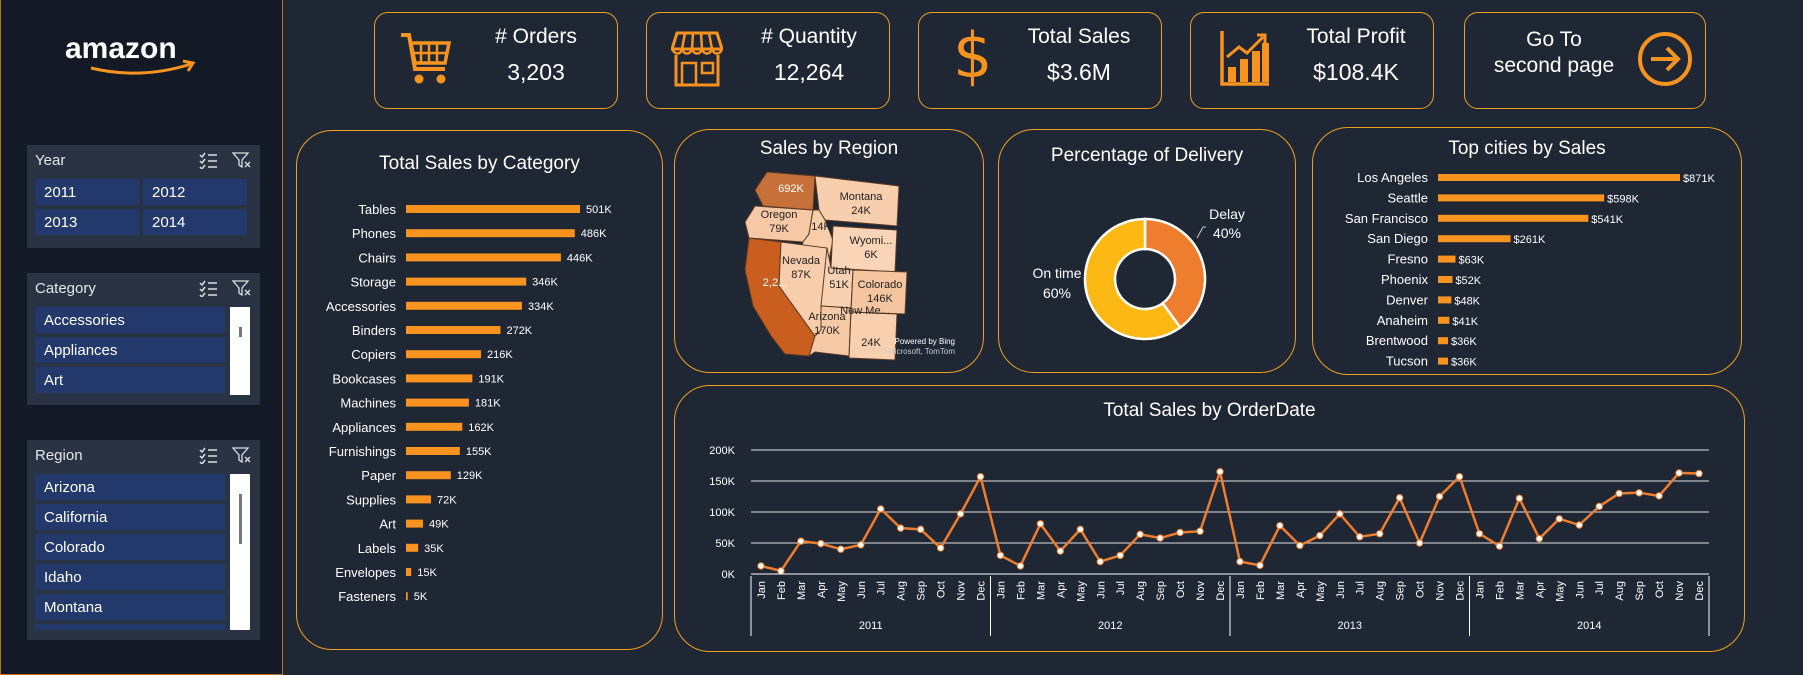  I want to click on amazon-logo: amazon, so click(130, 53).